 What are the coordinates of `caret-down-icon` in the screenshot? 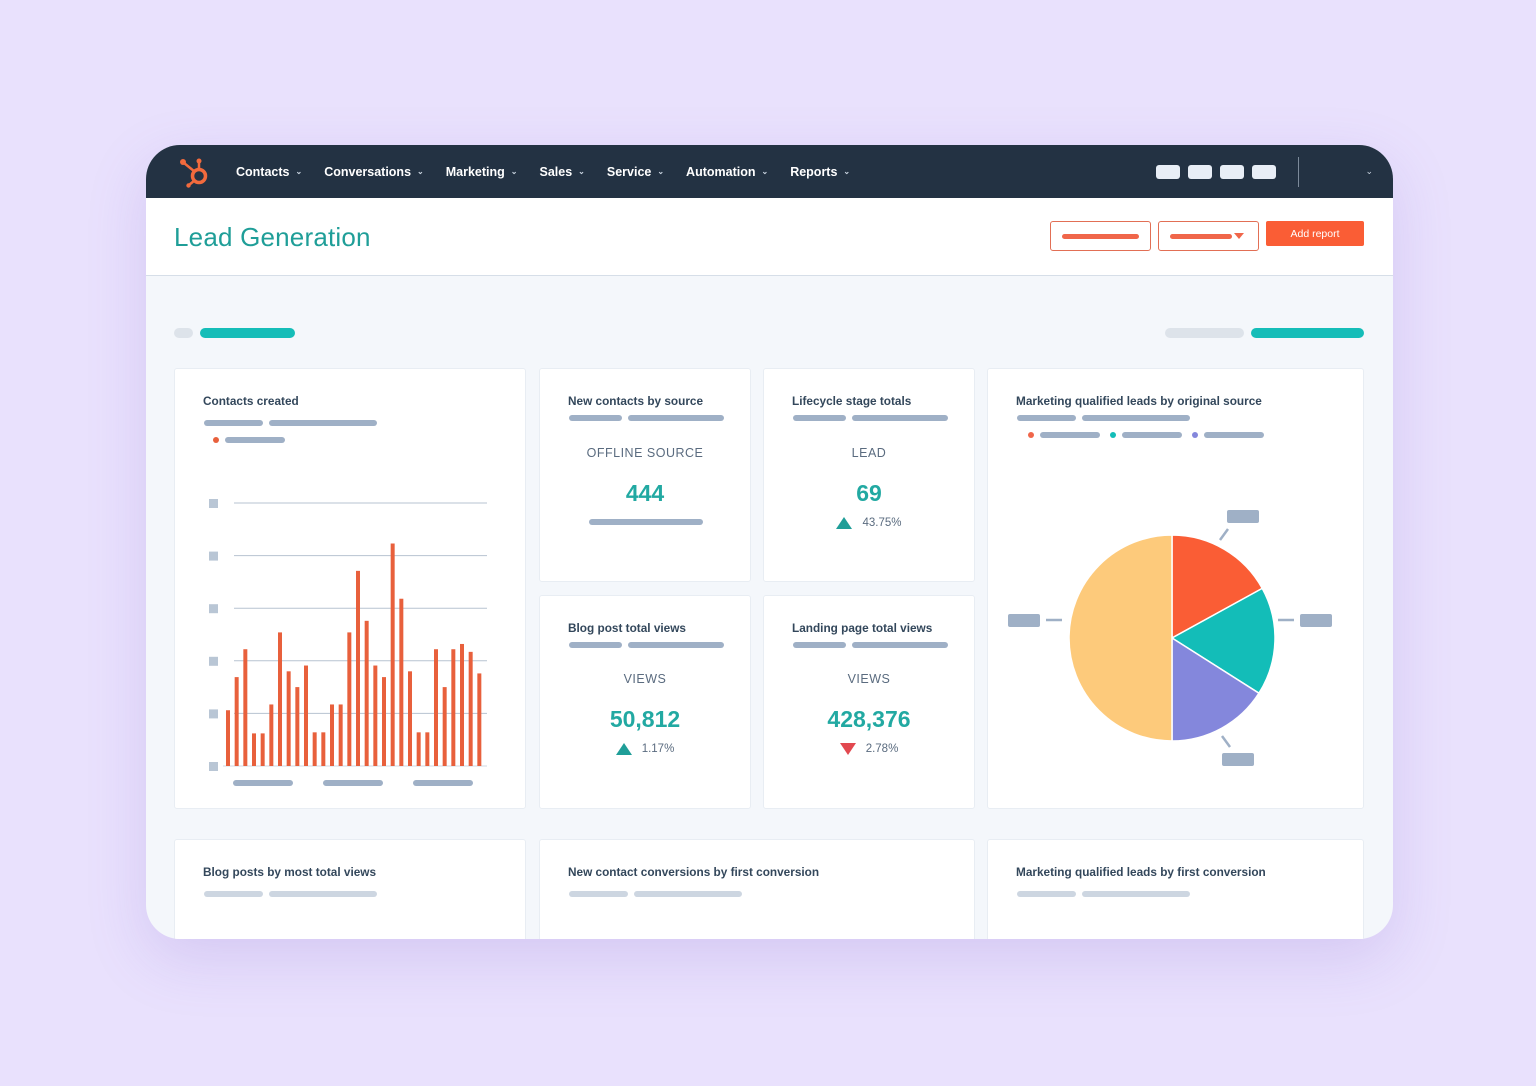 It's located at (1239, 236).